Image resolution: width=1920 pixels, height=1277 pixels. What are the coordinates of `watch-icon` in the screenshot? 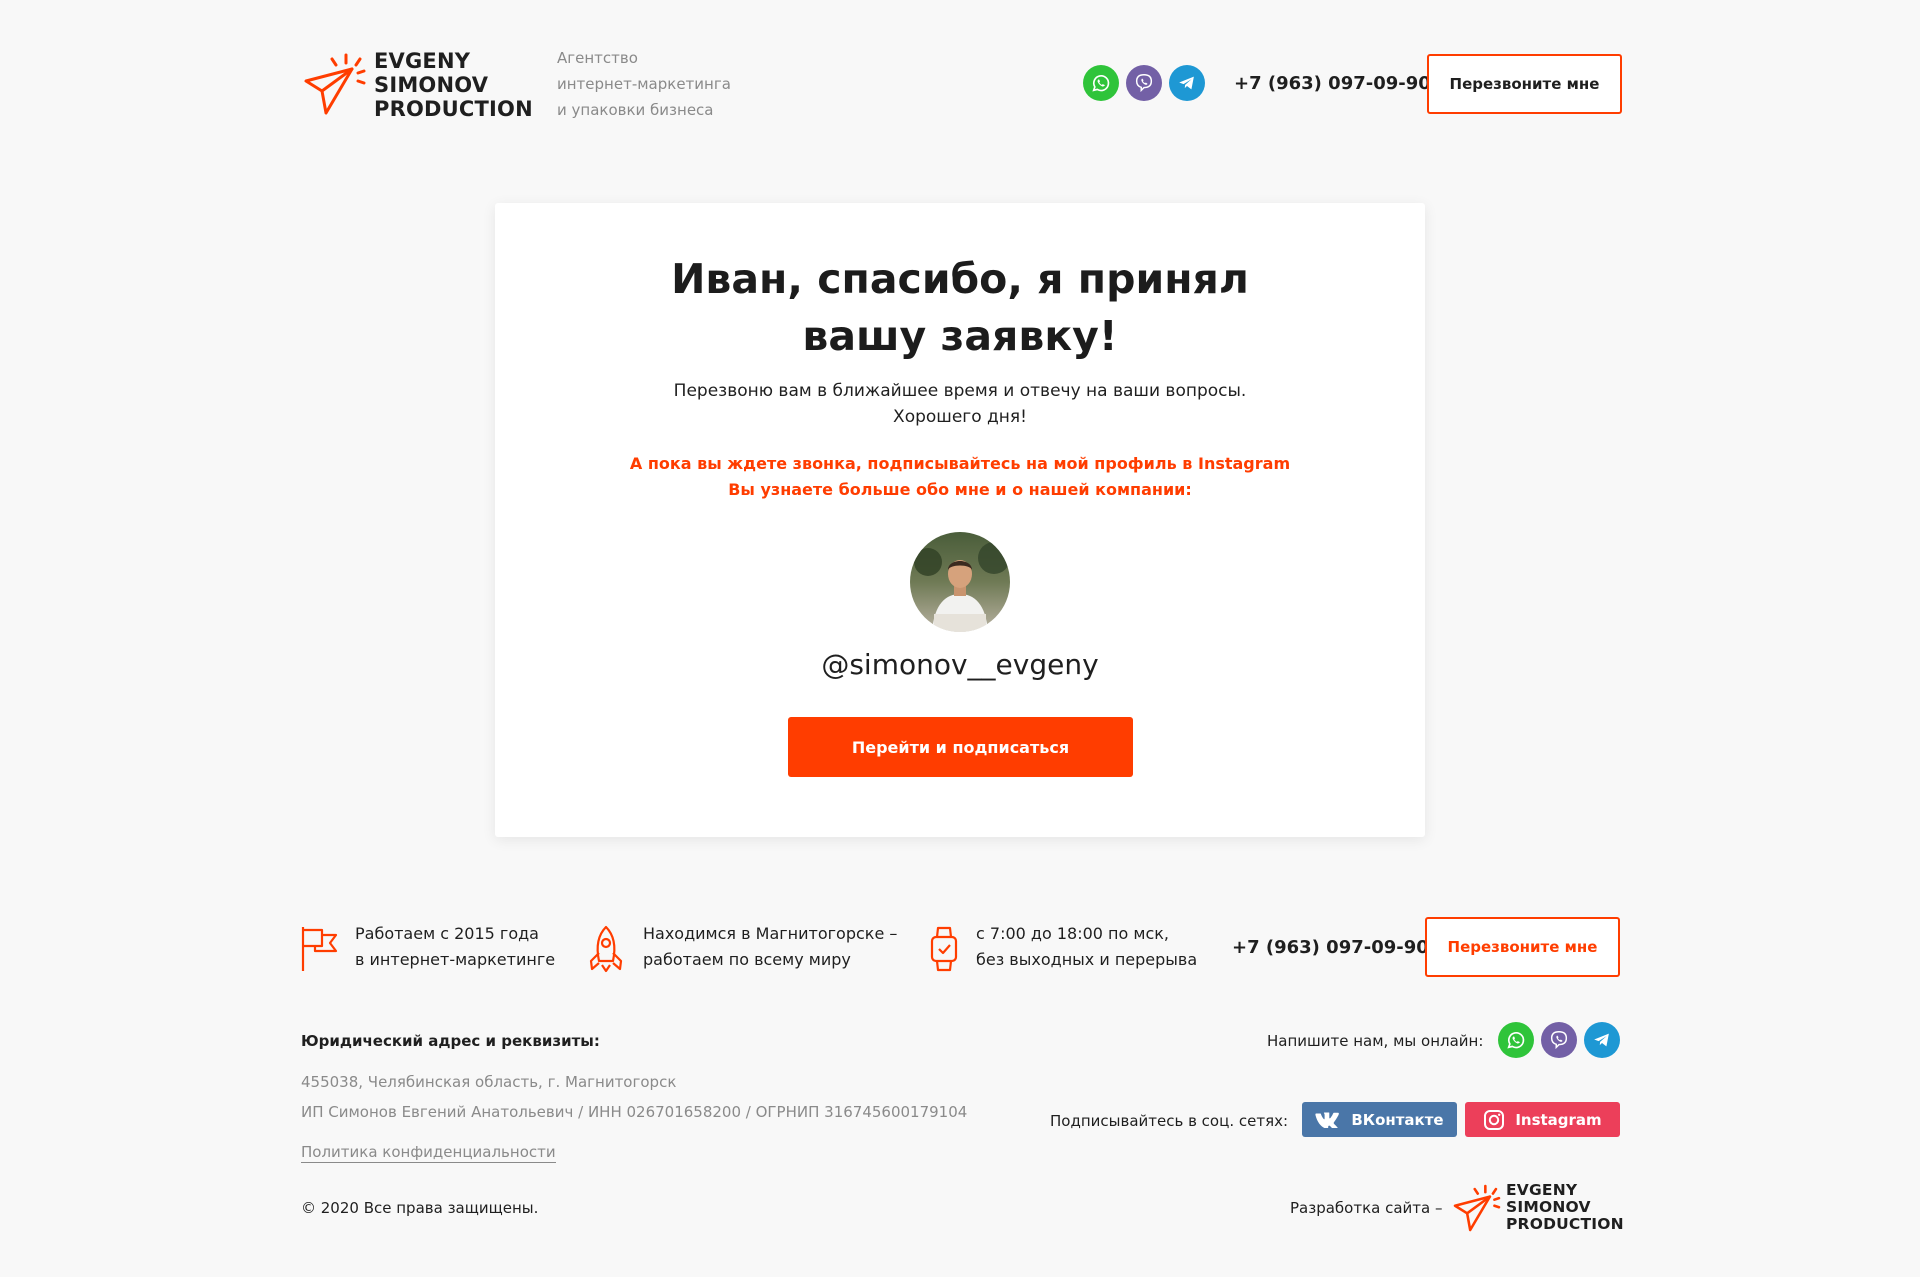 It's located at (944, 949).